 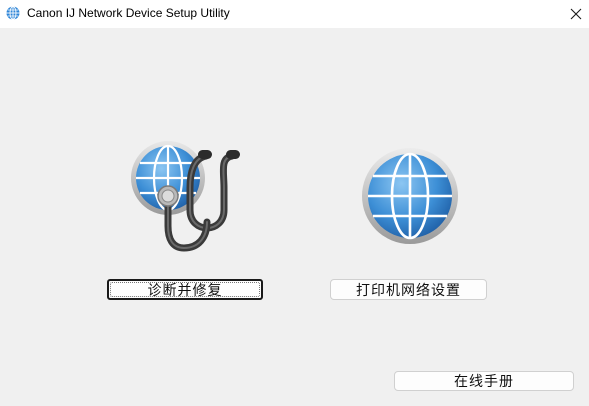 I want to click on online-manual-label: 在线手册, so click(x=484, y=382).